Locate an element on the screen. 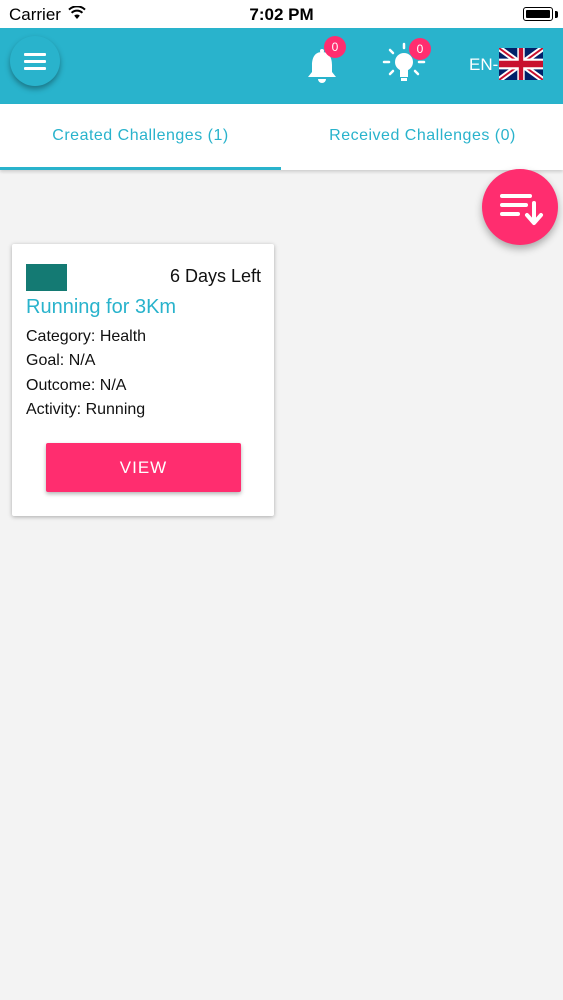 The image size is (563, 1000). active-tab-indicator is located at coordinates (140, 168).